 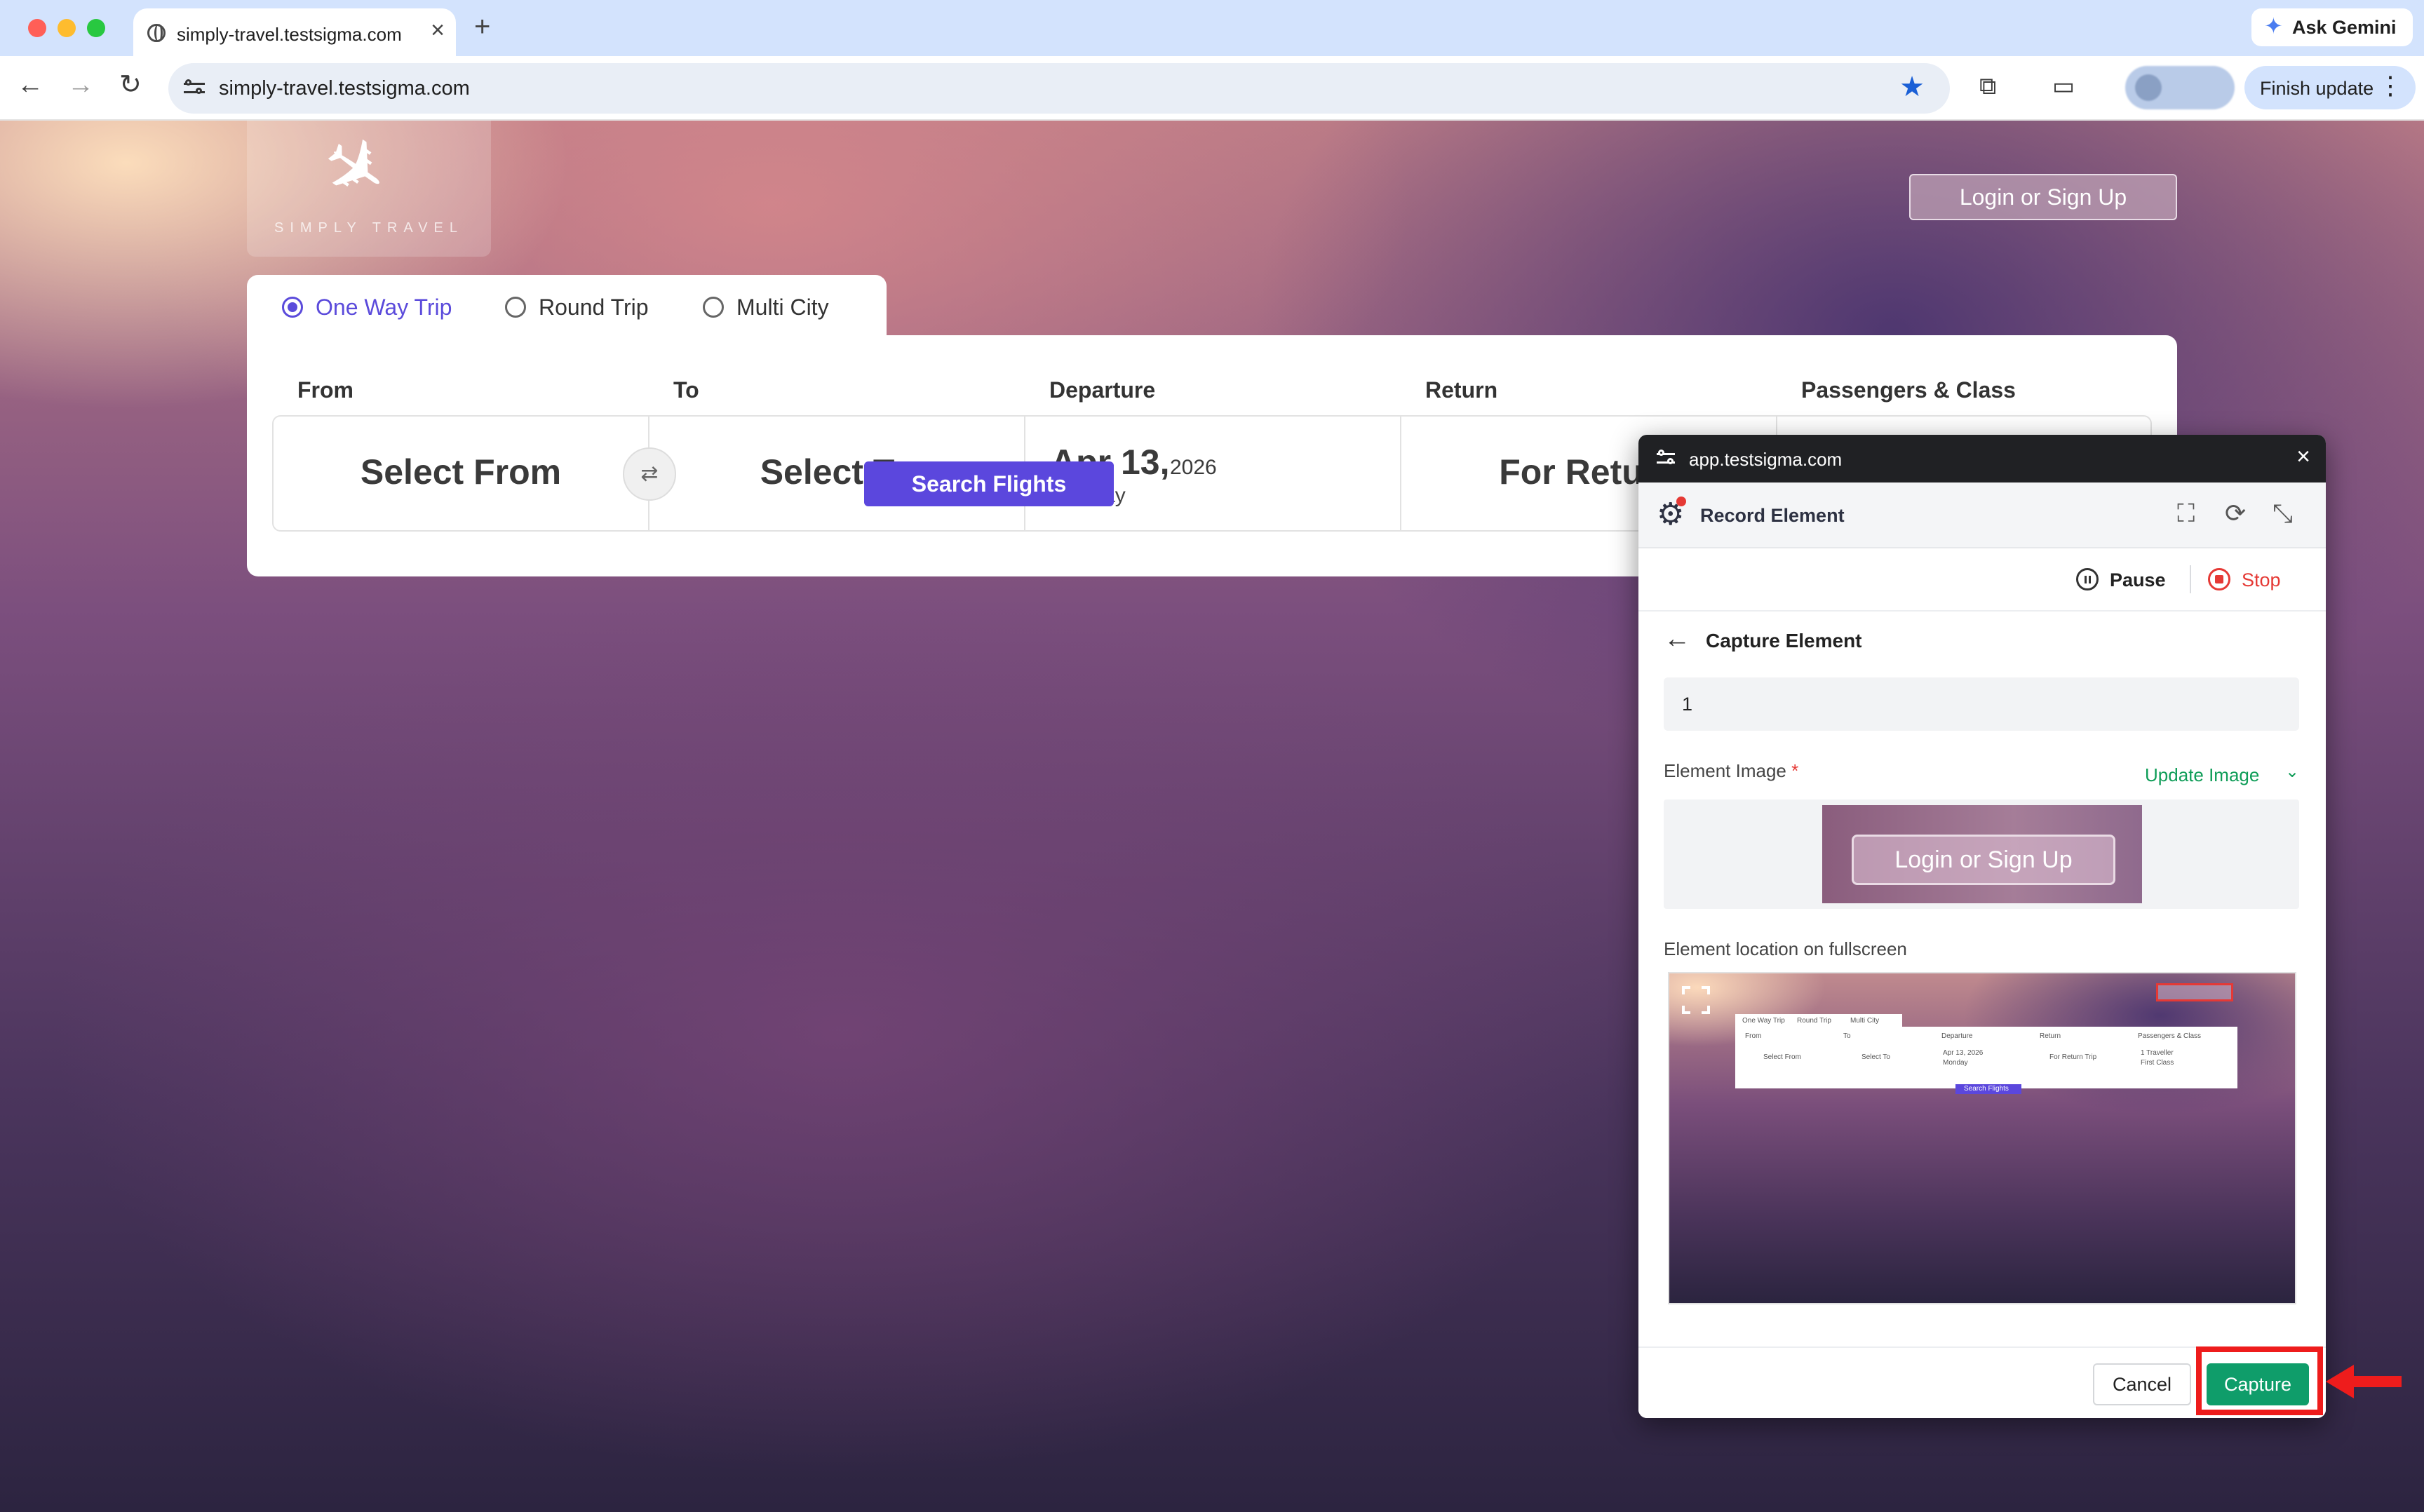 I want to click on finish-update-button: Finish update ⋮, so click(x=2330, y=87).